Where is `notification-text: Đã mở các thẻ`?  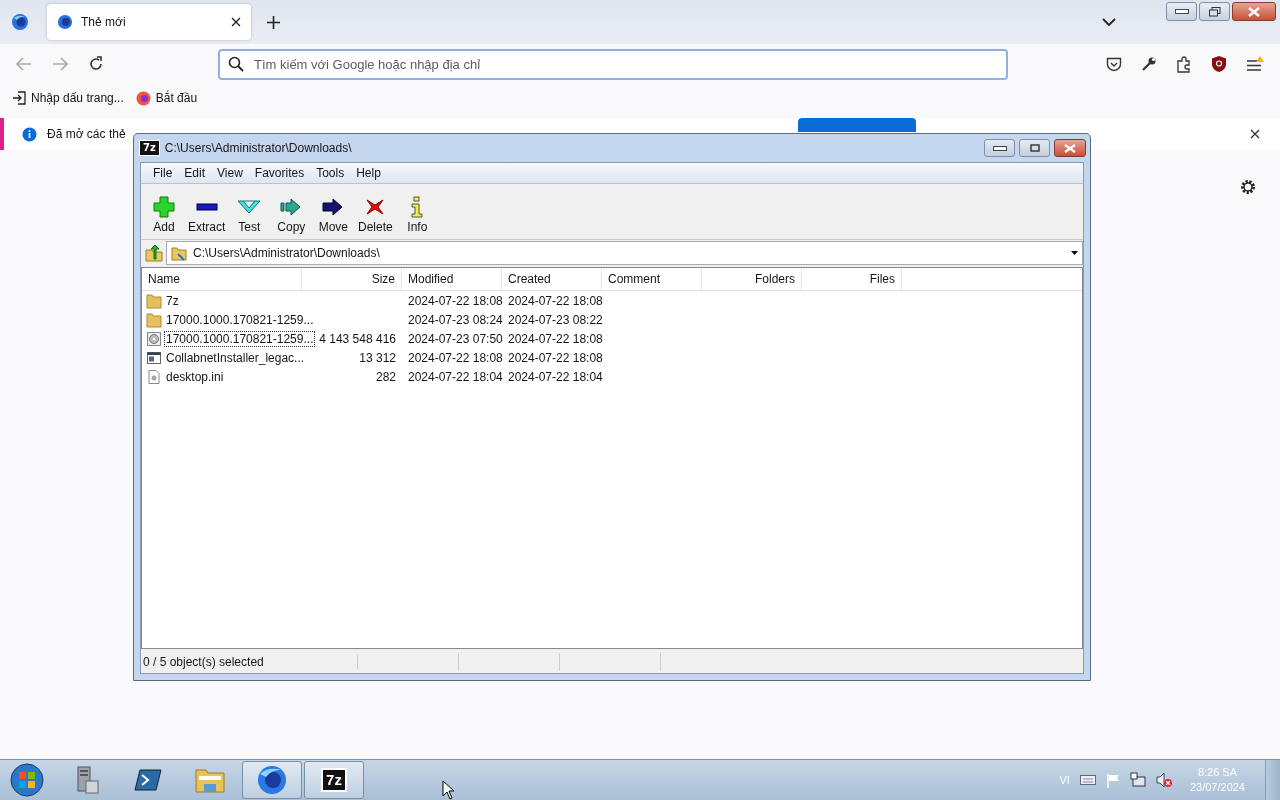
notification-text: Đã mở các thẻ is located at coordinates (86, 134).